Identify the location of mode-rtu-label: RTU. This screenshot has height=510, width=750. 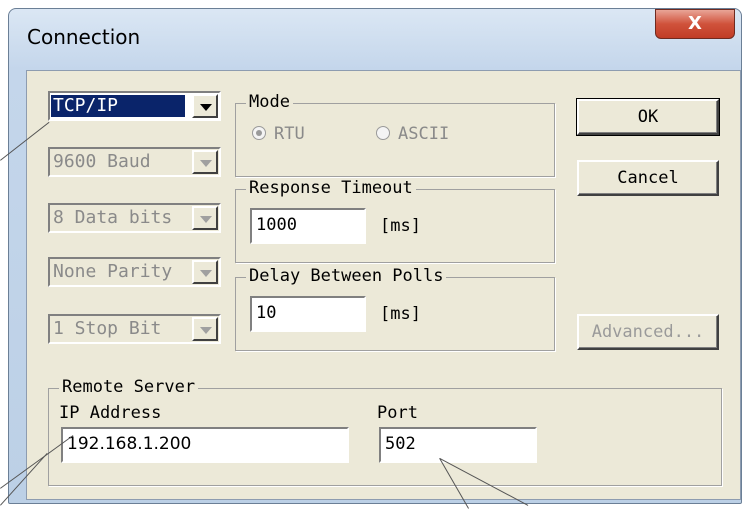
(289, 134).